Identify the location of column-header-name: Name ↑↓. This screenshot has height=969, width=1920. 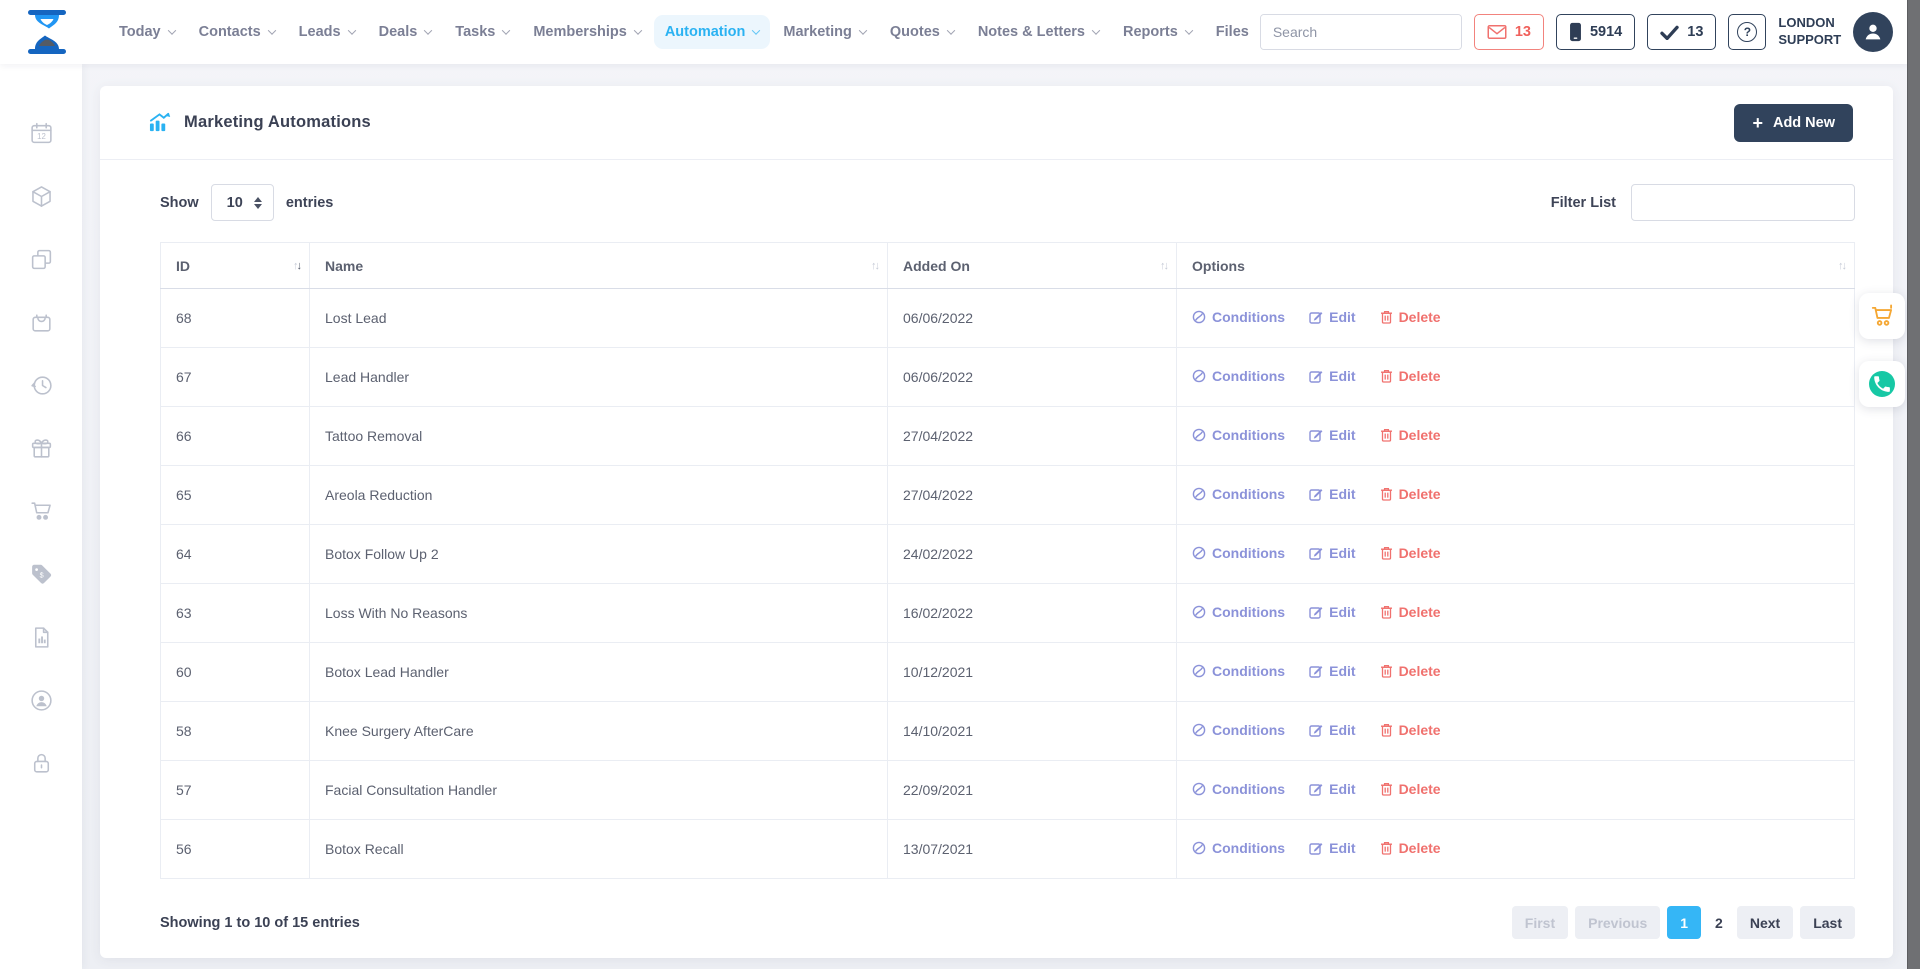
(598, 265).